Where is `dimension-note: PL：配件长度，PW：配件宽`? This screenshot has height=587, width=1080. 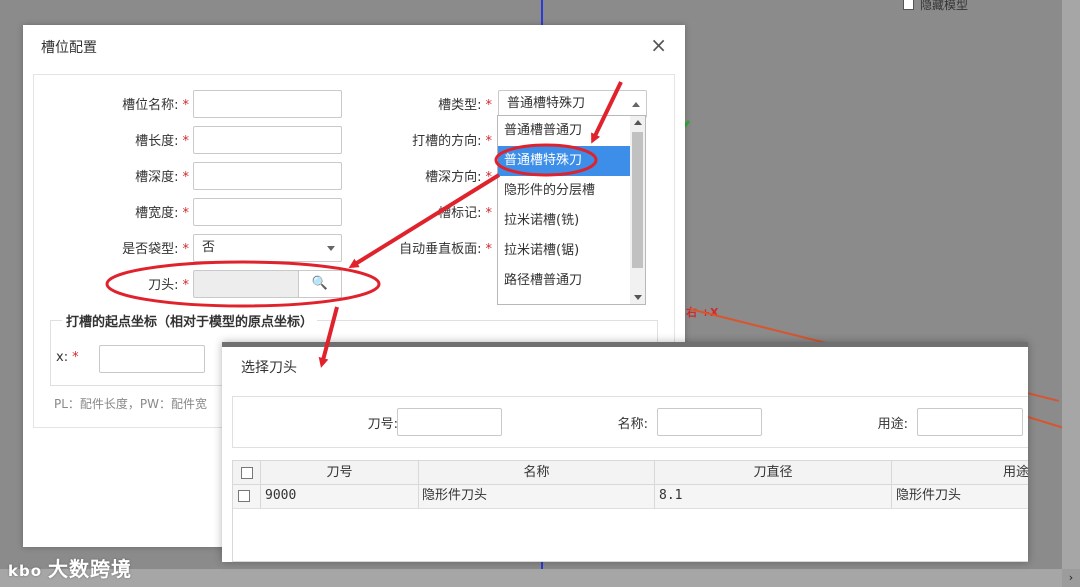
dimension-note: PL：配件长度，PW：配件宽 is located at coordinates (131, 404).